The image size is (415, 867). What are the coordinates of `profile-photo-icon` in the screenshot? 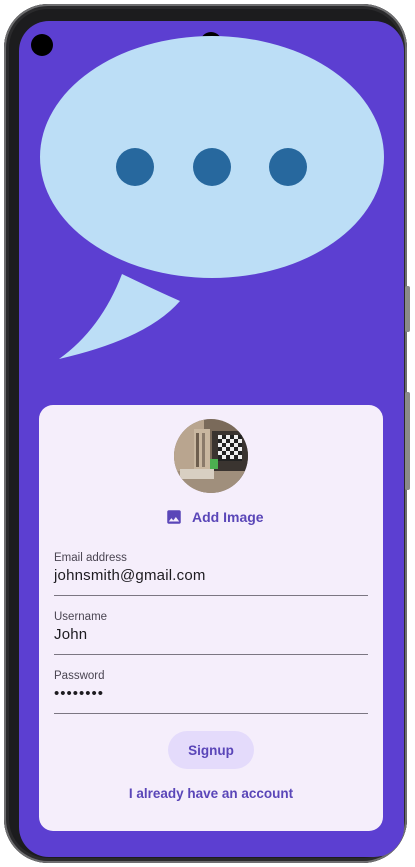 It's located at (211, 456).